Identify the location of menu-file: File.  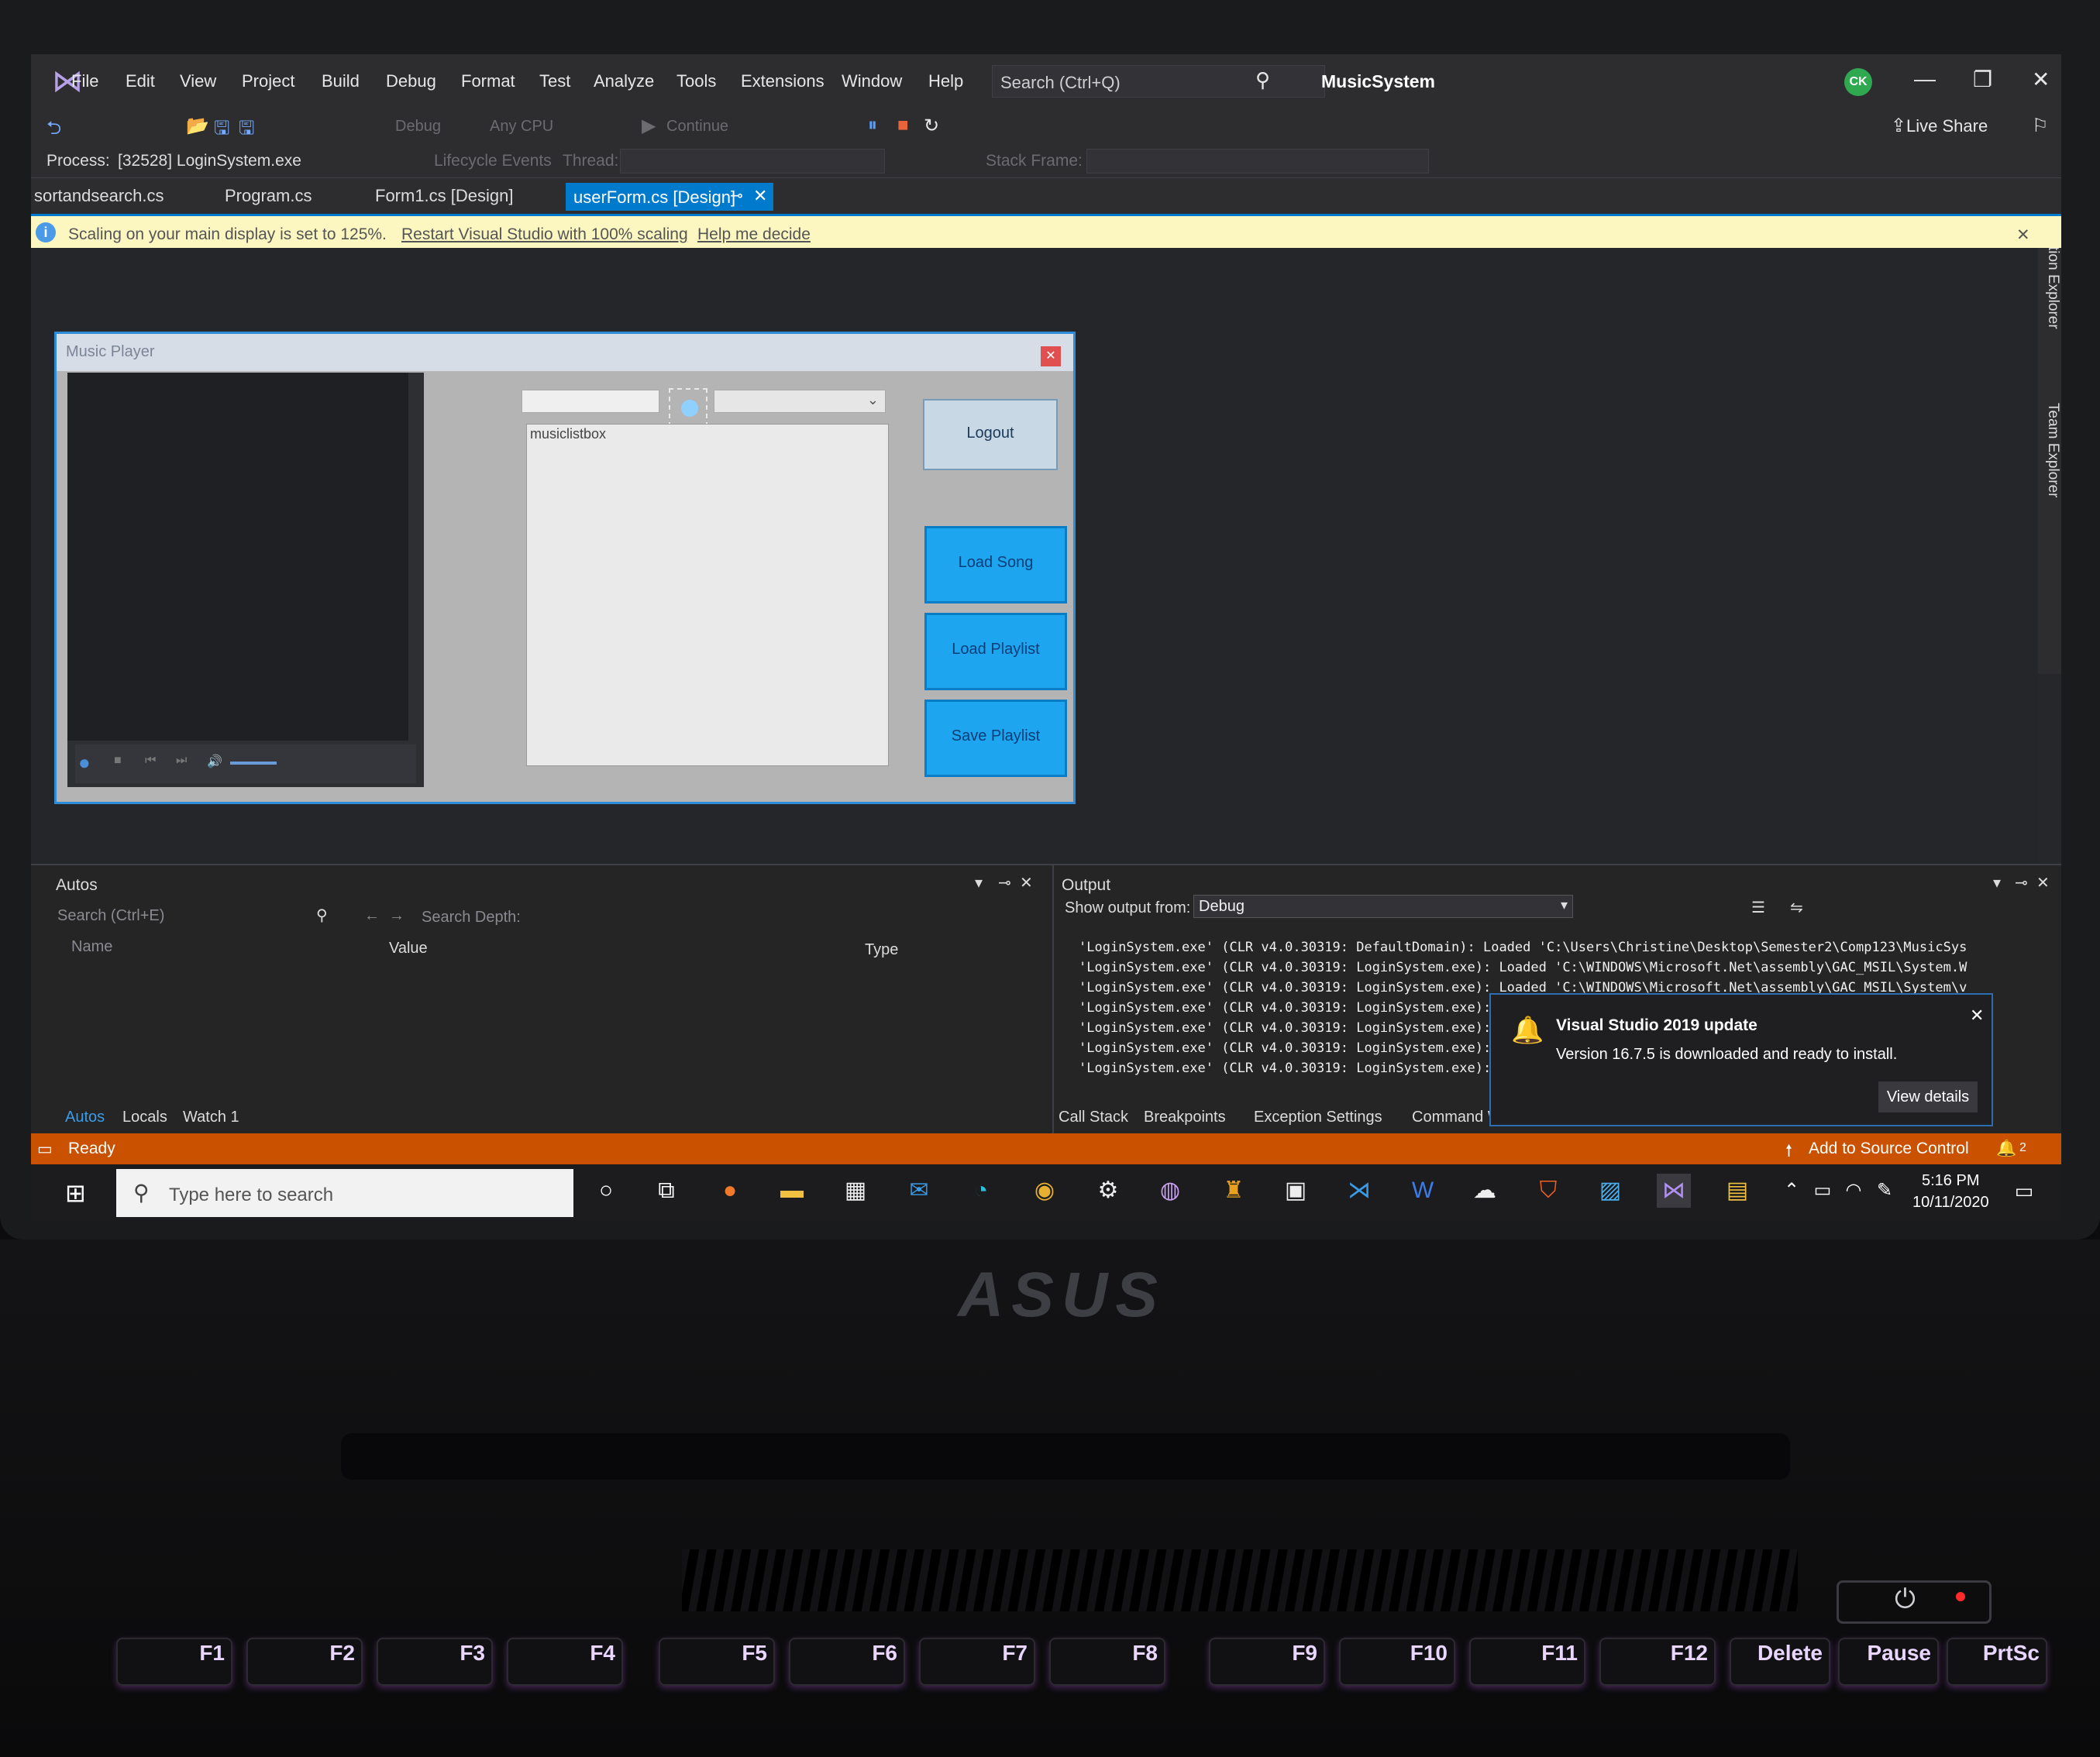
(85, 81).